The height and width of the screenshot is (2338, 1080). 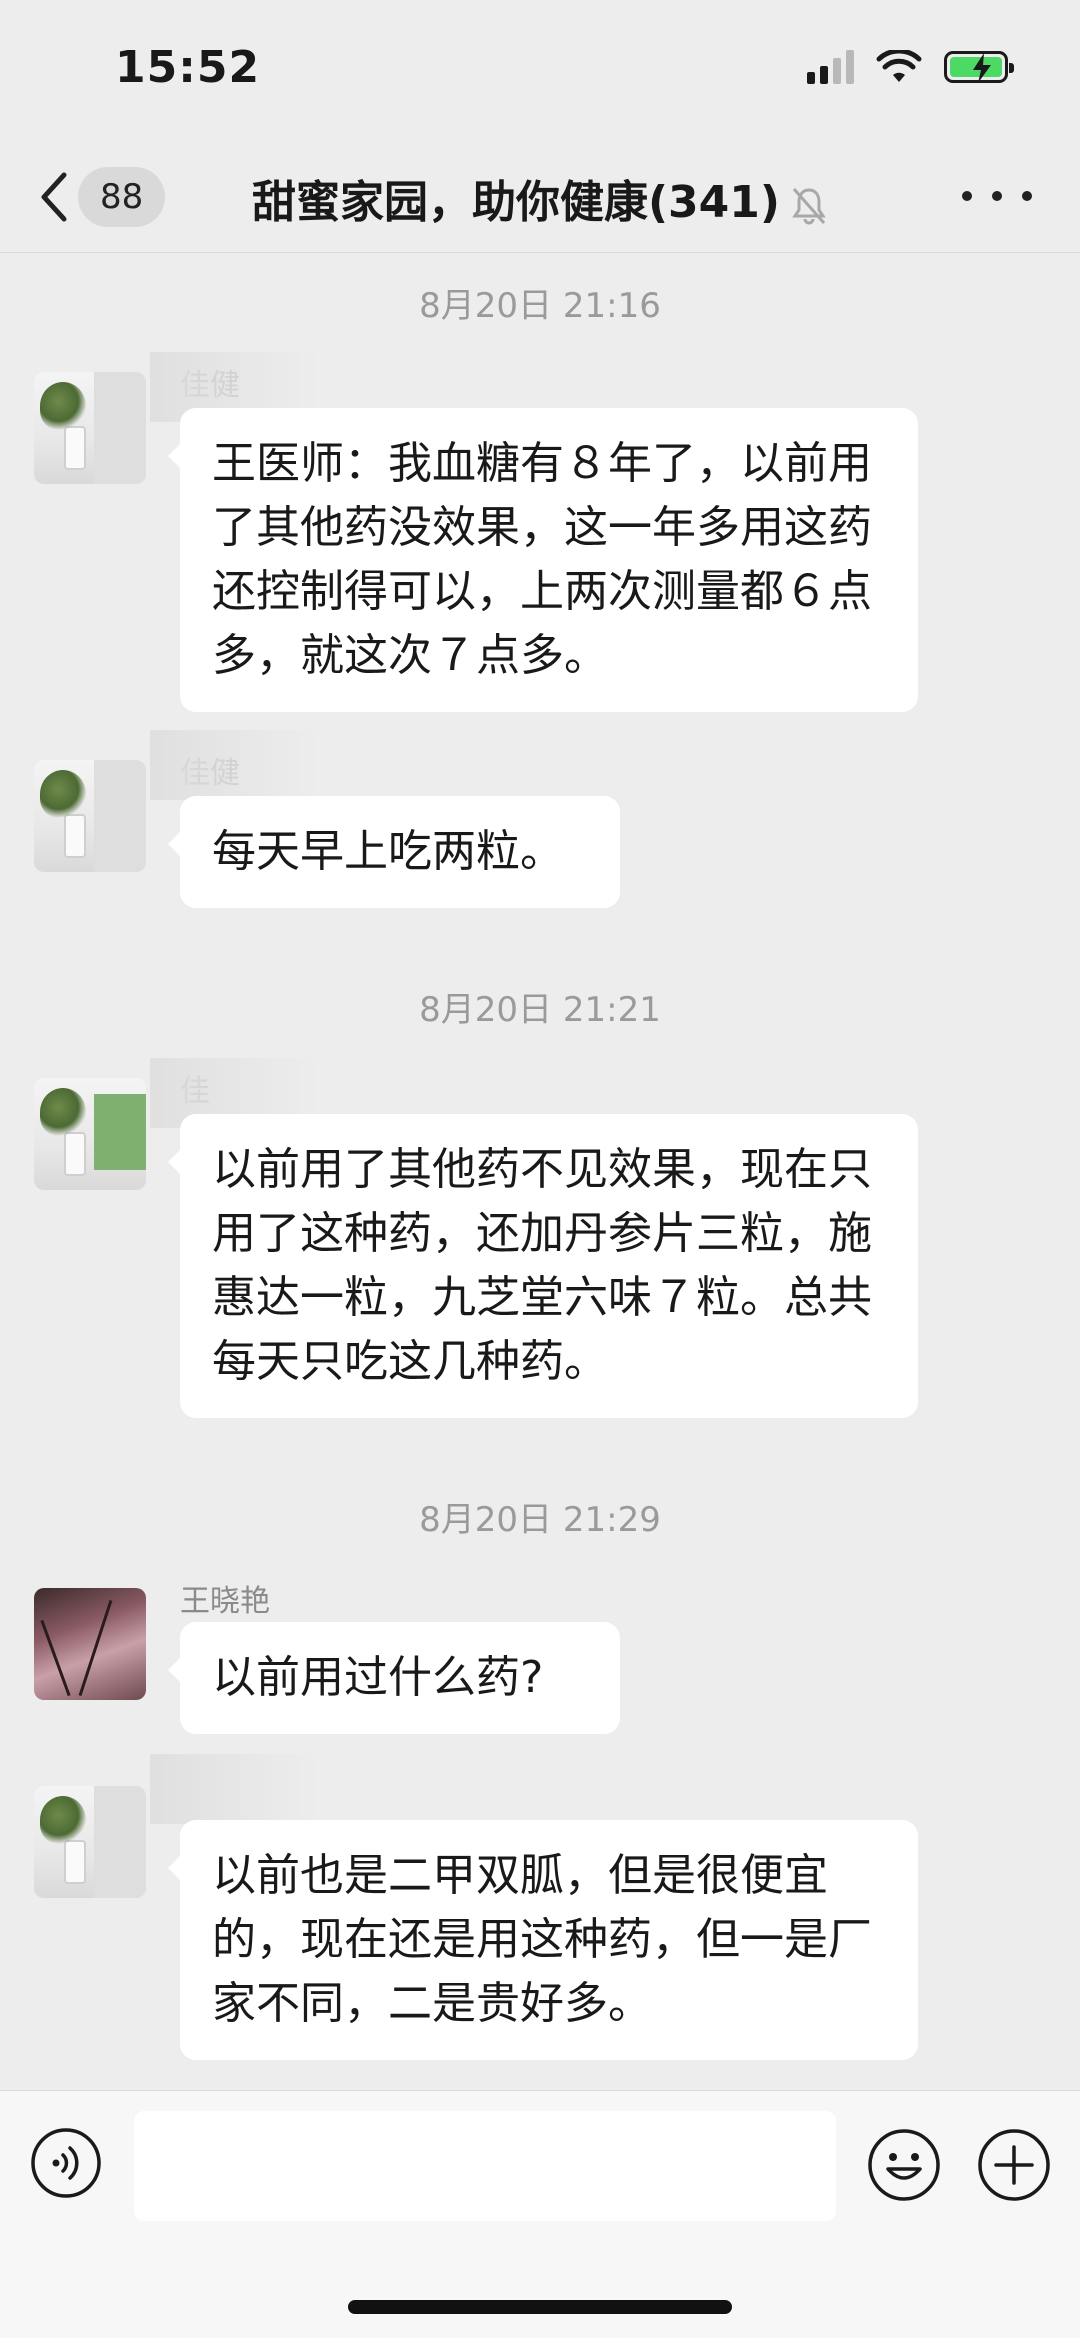 I want to click on chat-title-container: 甜蜜家园，助你健康(341), so click(x=540, y=198).